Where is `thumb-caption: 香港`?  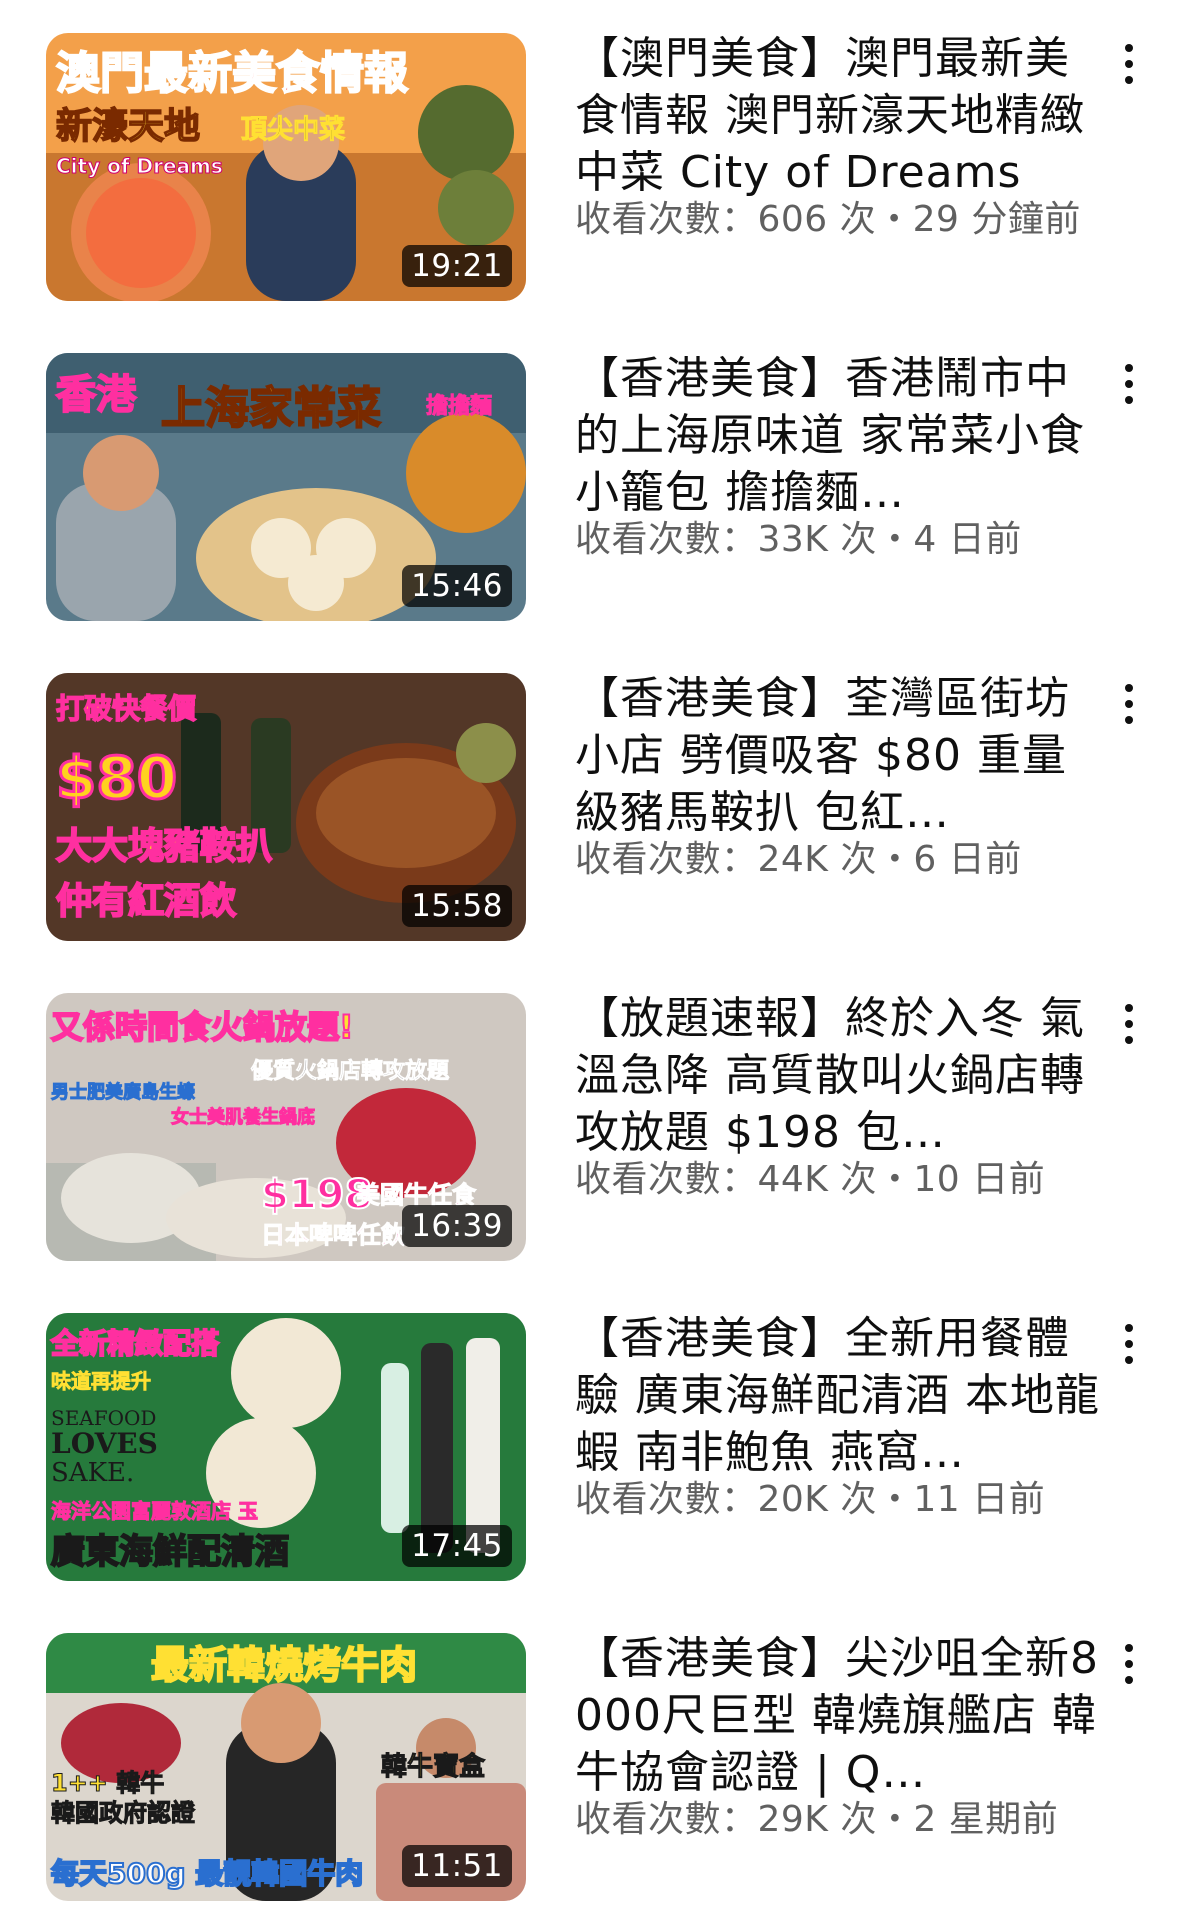 thumb-caption: 香港 is located at coordinates (96, 395).